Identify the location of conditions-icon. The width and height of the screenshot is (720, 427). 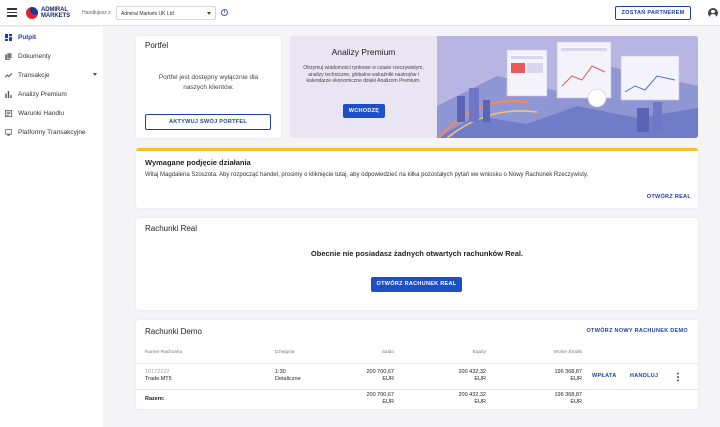
(8, 113).